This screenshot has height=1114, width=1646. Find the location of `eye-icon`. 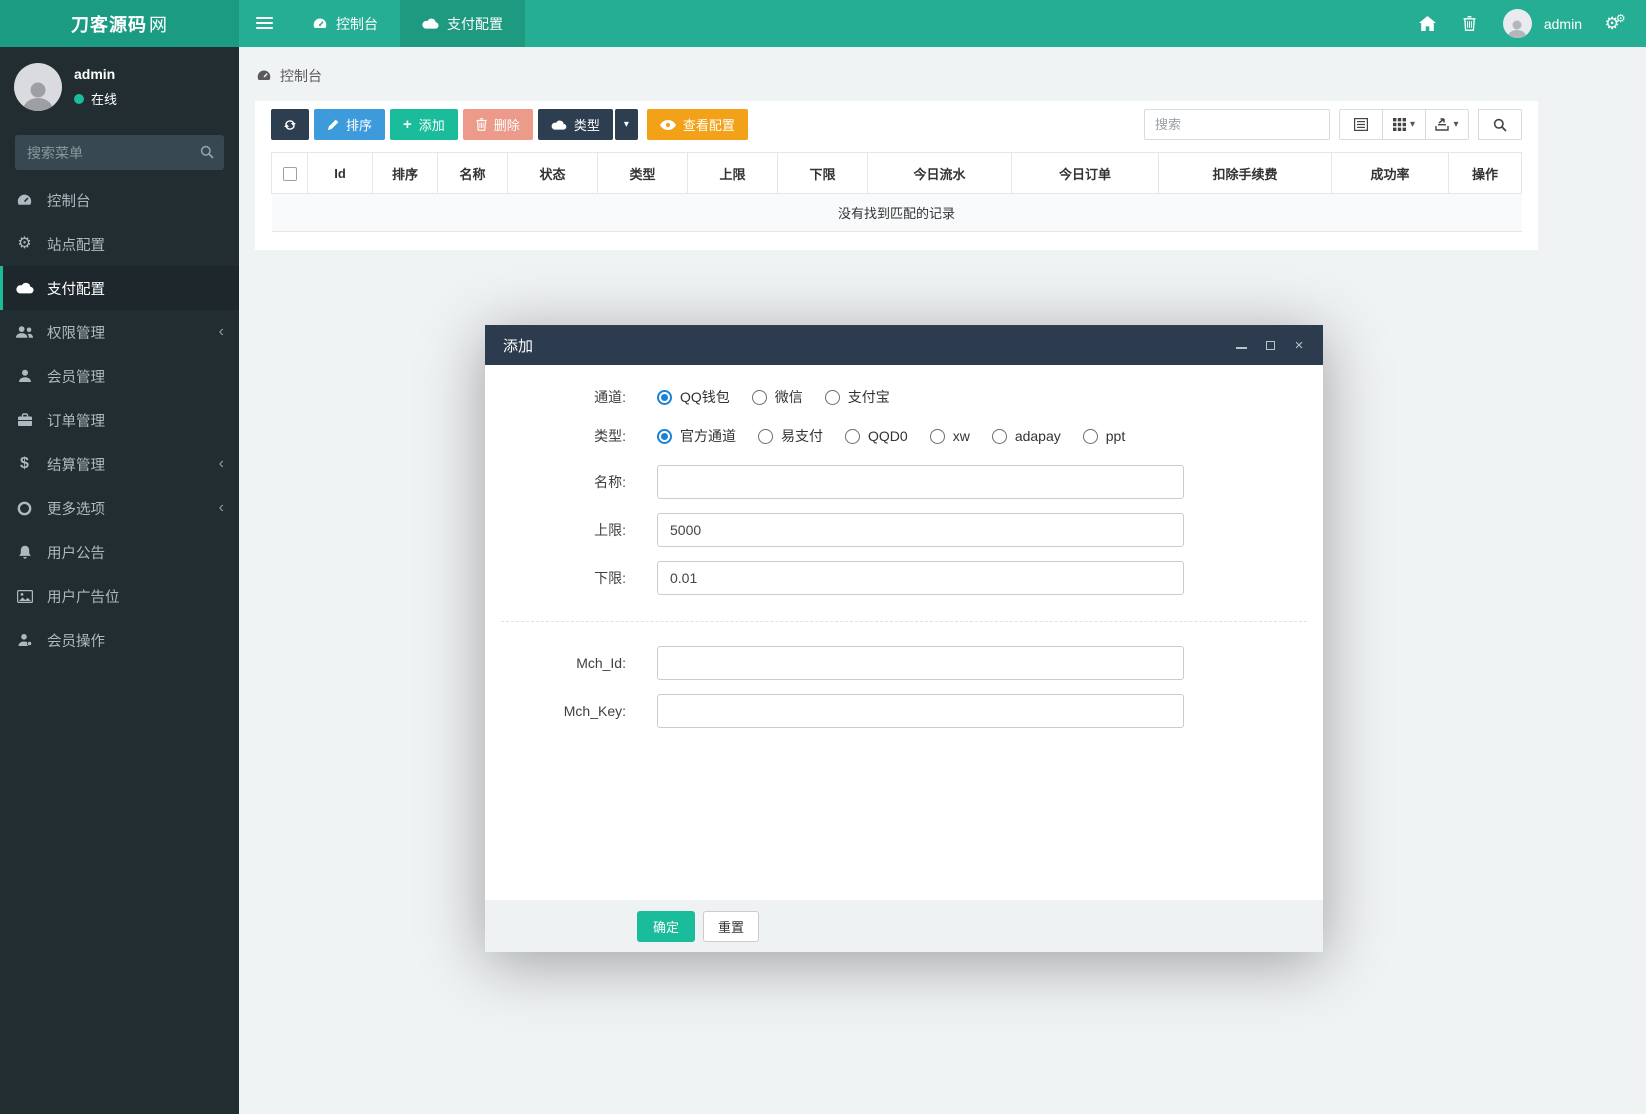

eye-icon is located at coordinates (667, 124).